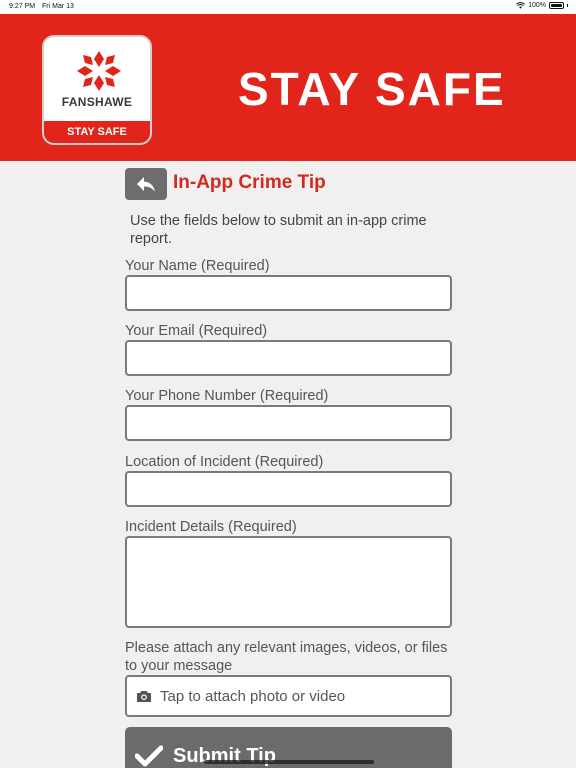 Image resolution: width=576 pixels, height=768 pixels. Describe the element at coordinates (288, 7) in the screenshot. I see `status-bar: 9:27 PM Fri Mar 13 100%` at that location.